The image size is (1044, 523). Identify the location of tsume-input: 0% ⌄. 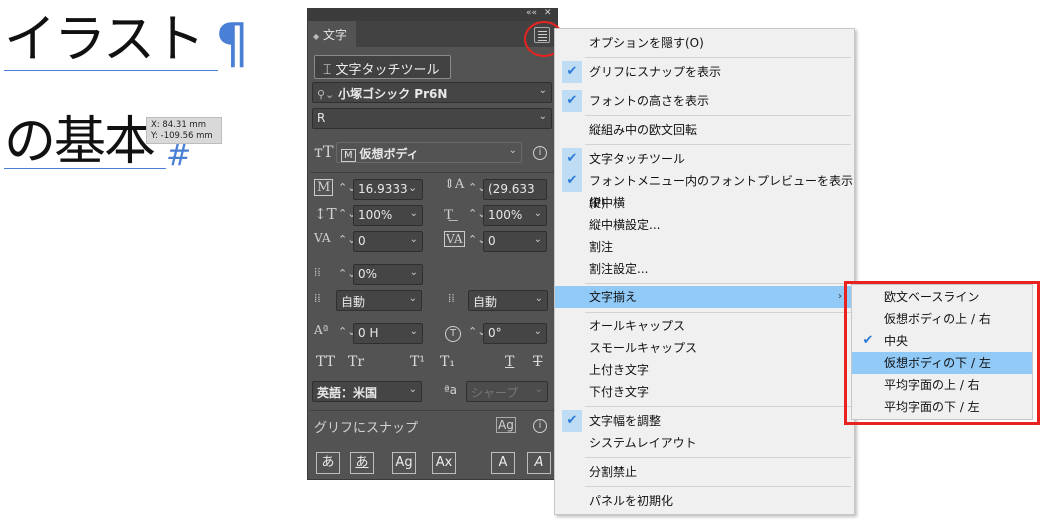
(388, 274).